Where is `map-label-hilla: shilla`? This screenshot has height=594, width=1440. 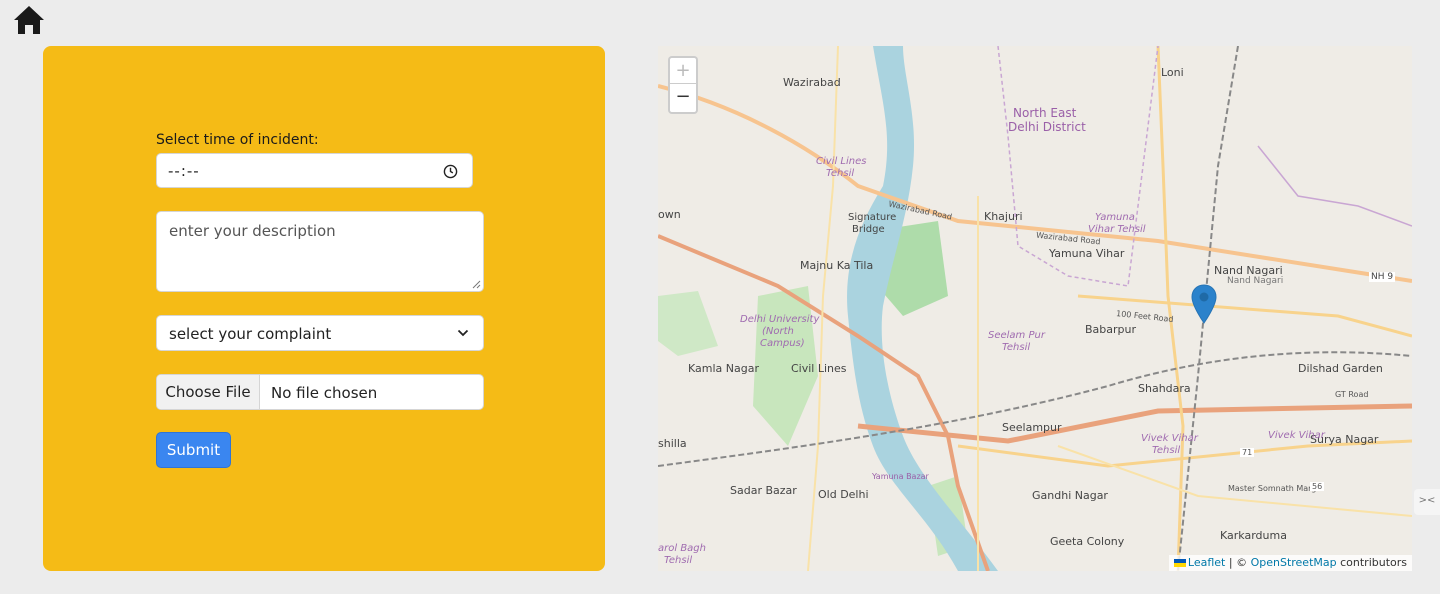 map-label-hilla: shilla is located at coordinates (672, 443).